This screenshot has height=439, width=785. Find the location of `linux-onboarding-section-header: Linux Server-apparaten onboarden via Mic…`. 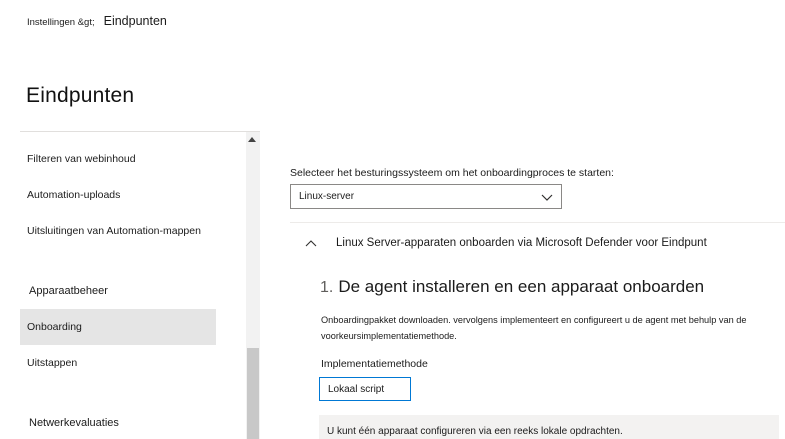

linux-onboarding-section-header: Linux Server-apparaten onboarden via Mic… is located at coordinates (505, 243).